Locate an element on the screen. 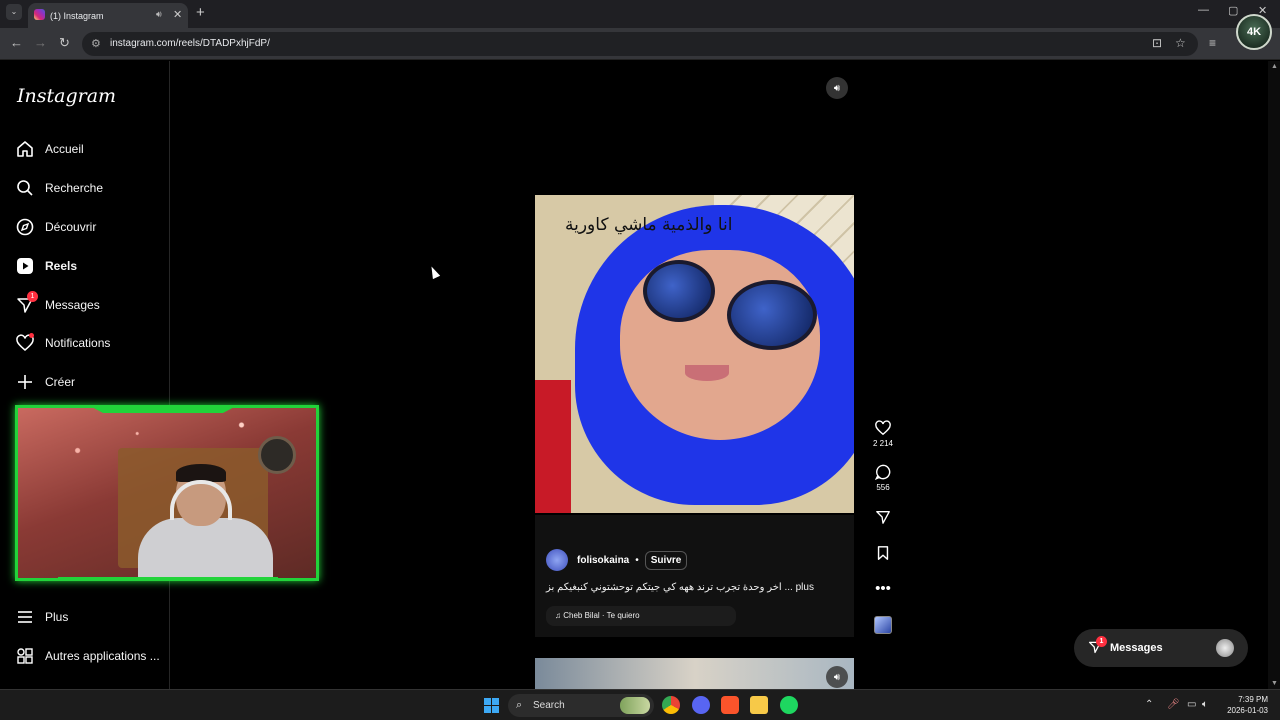  messages-floating-button: 1 Messages is located at coordinates (1161, 648).